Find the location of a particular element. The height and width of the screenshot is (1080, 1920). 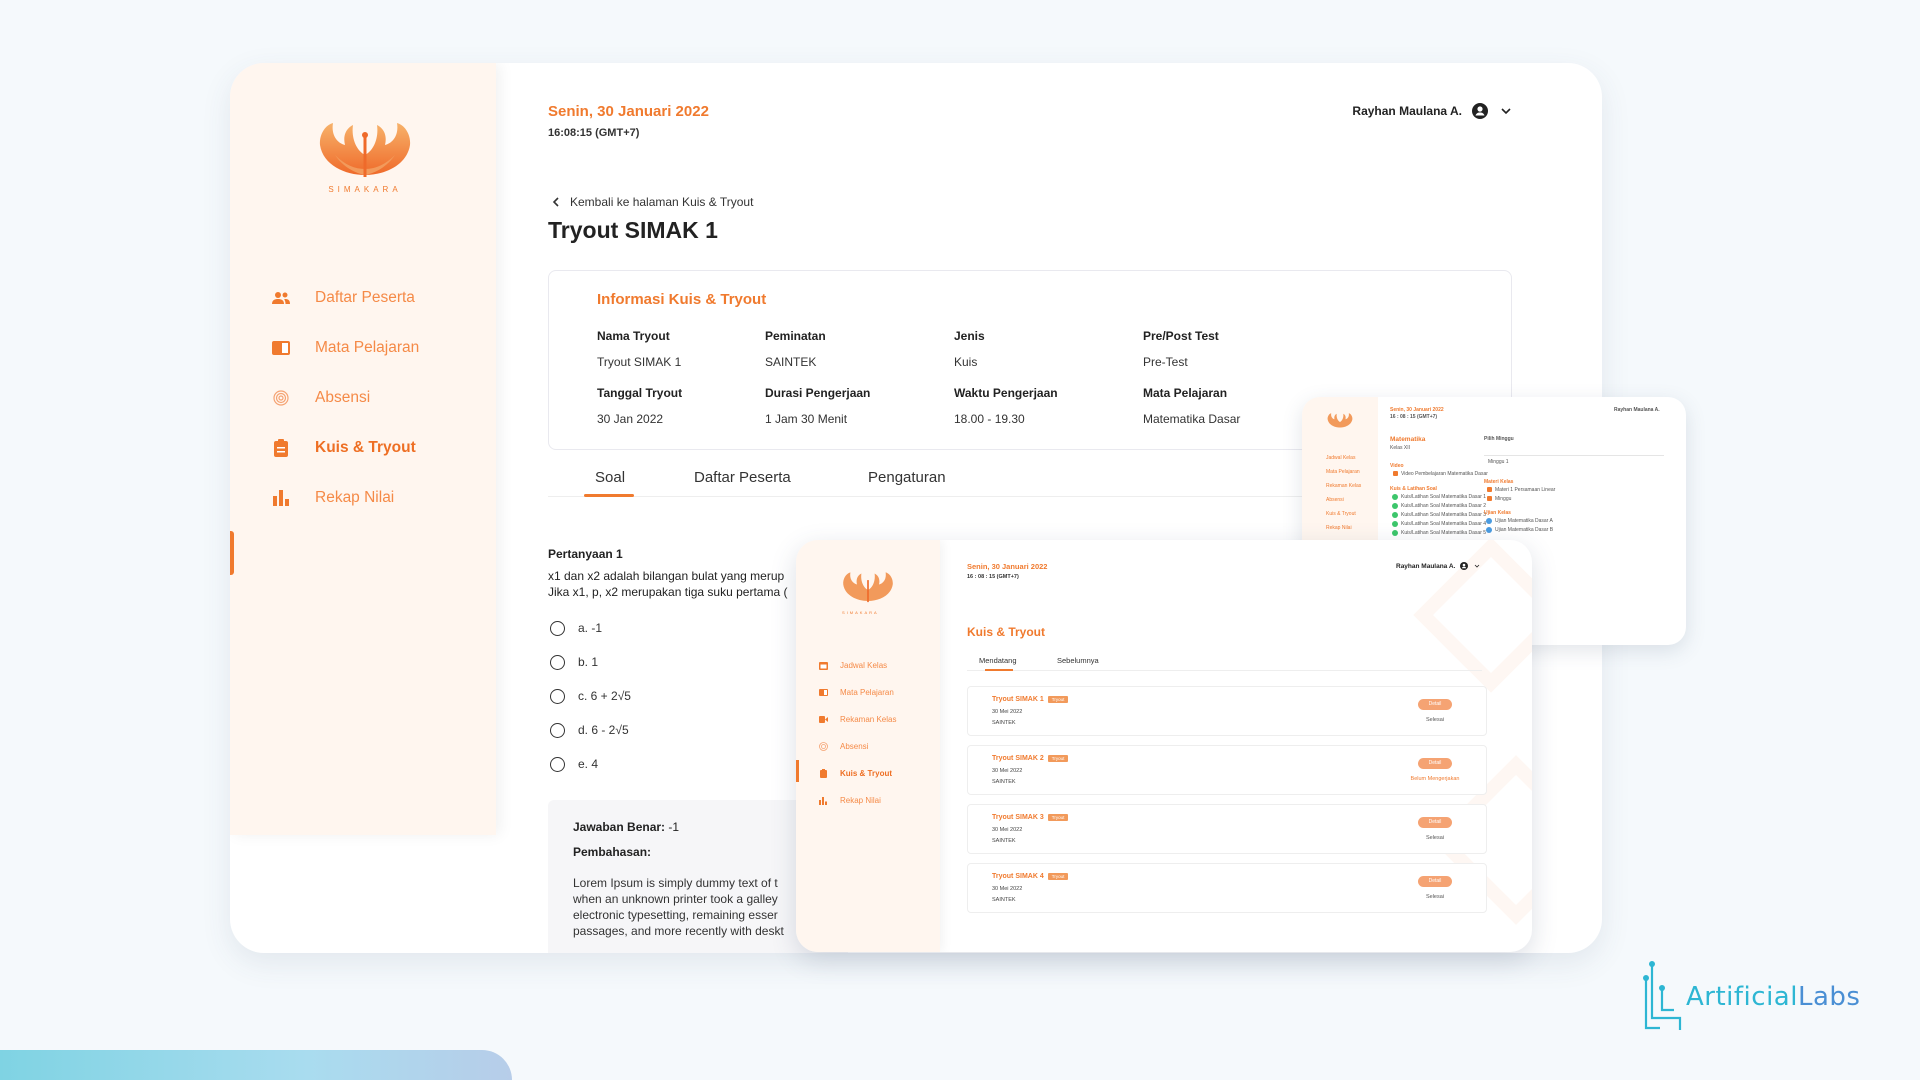

option-b: b. 1 is located at coordinates (590, 662).